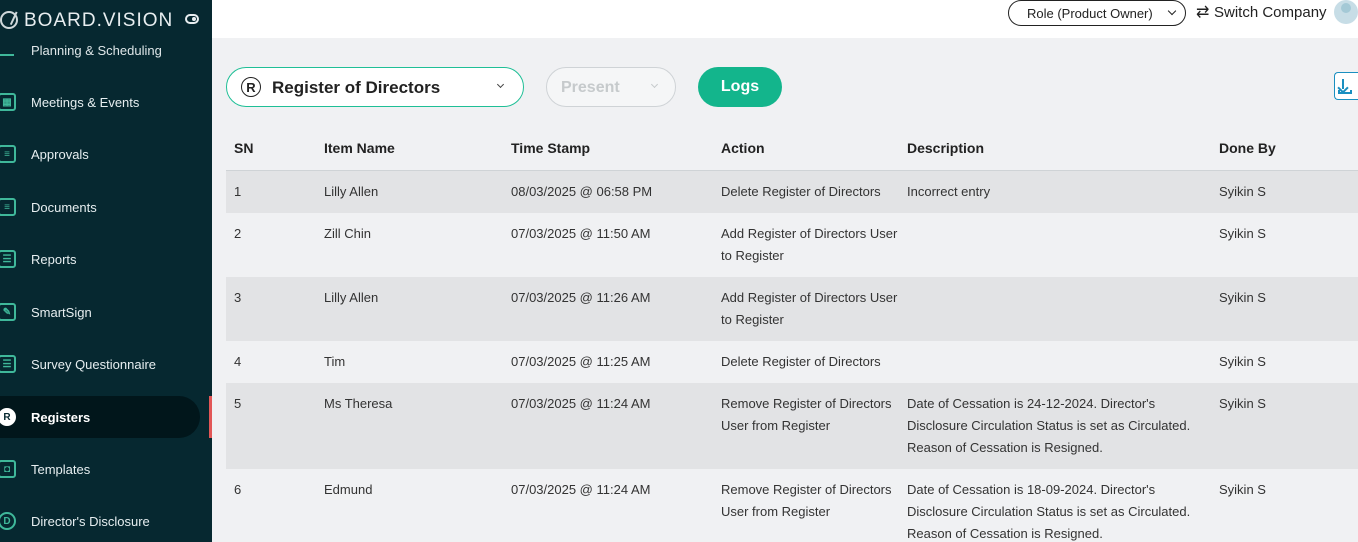 The height and width of the screenshot is (542, 1358). I want to click on sidebar-toggle-icon, so click(192, 19).